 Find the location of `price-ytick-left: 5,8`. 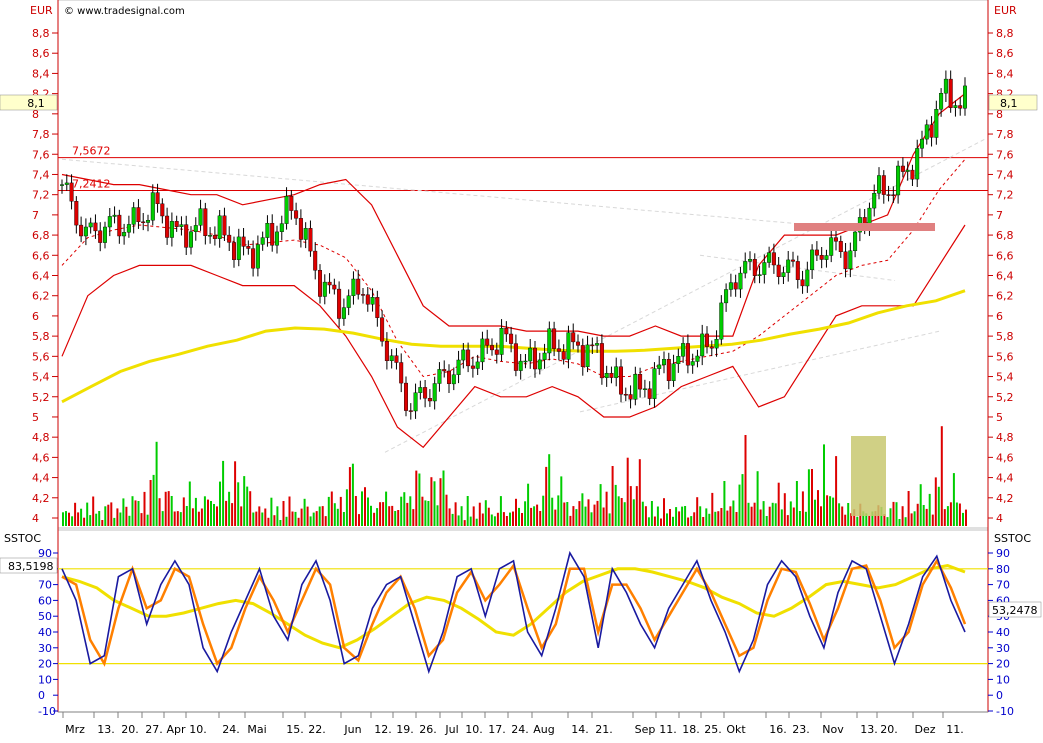

price-ytick-left: 5,8 is located at coordinates (41, 336).